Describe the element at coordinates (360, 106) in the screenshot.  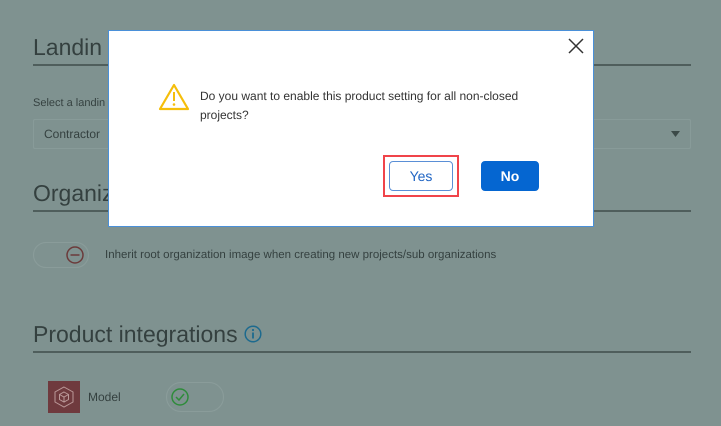
I see `dialog-message: Do you want to enable this product setting for all non-closed projects?` at that location.